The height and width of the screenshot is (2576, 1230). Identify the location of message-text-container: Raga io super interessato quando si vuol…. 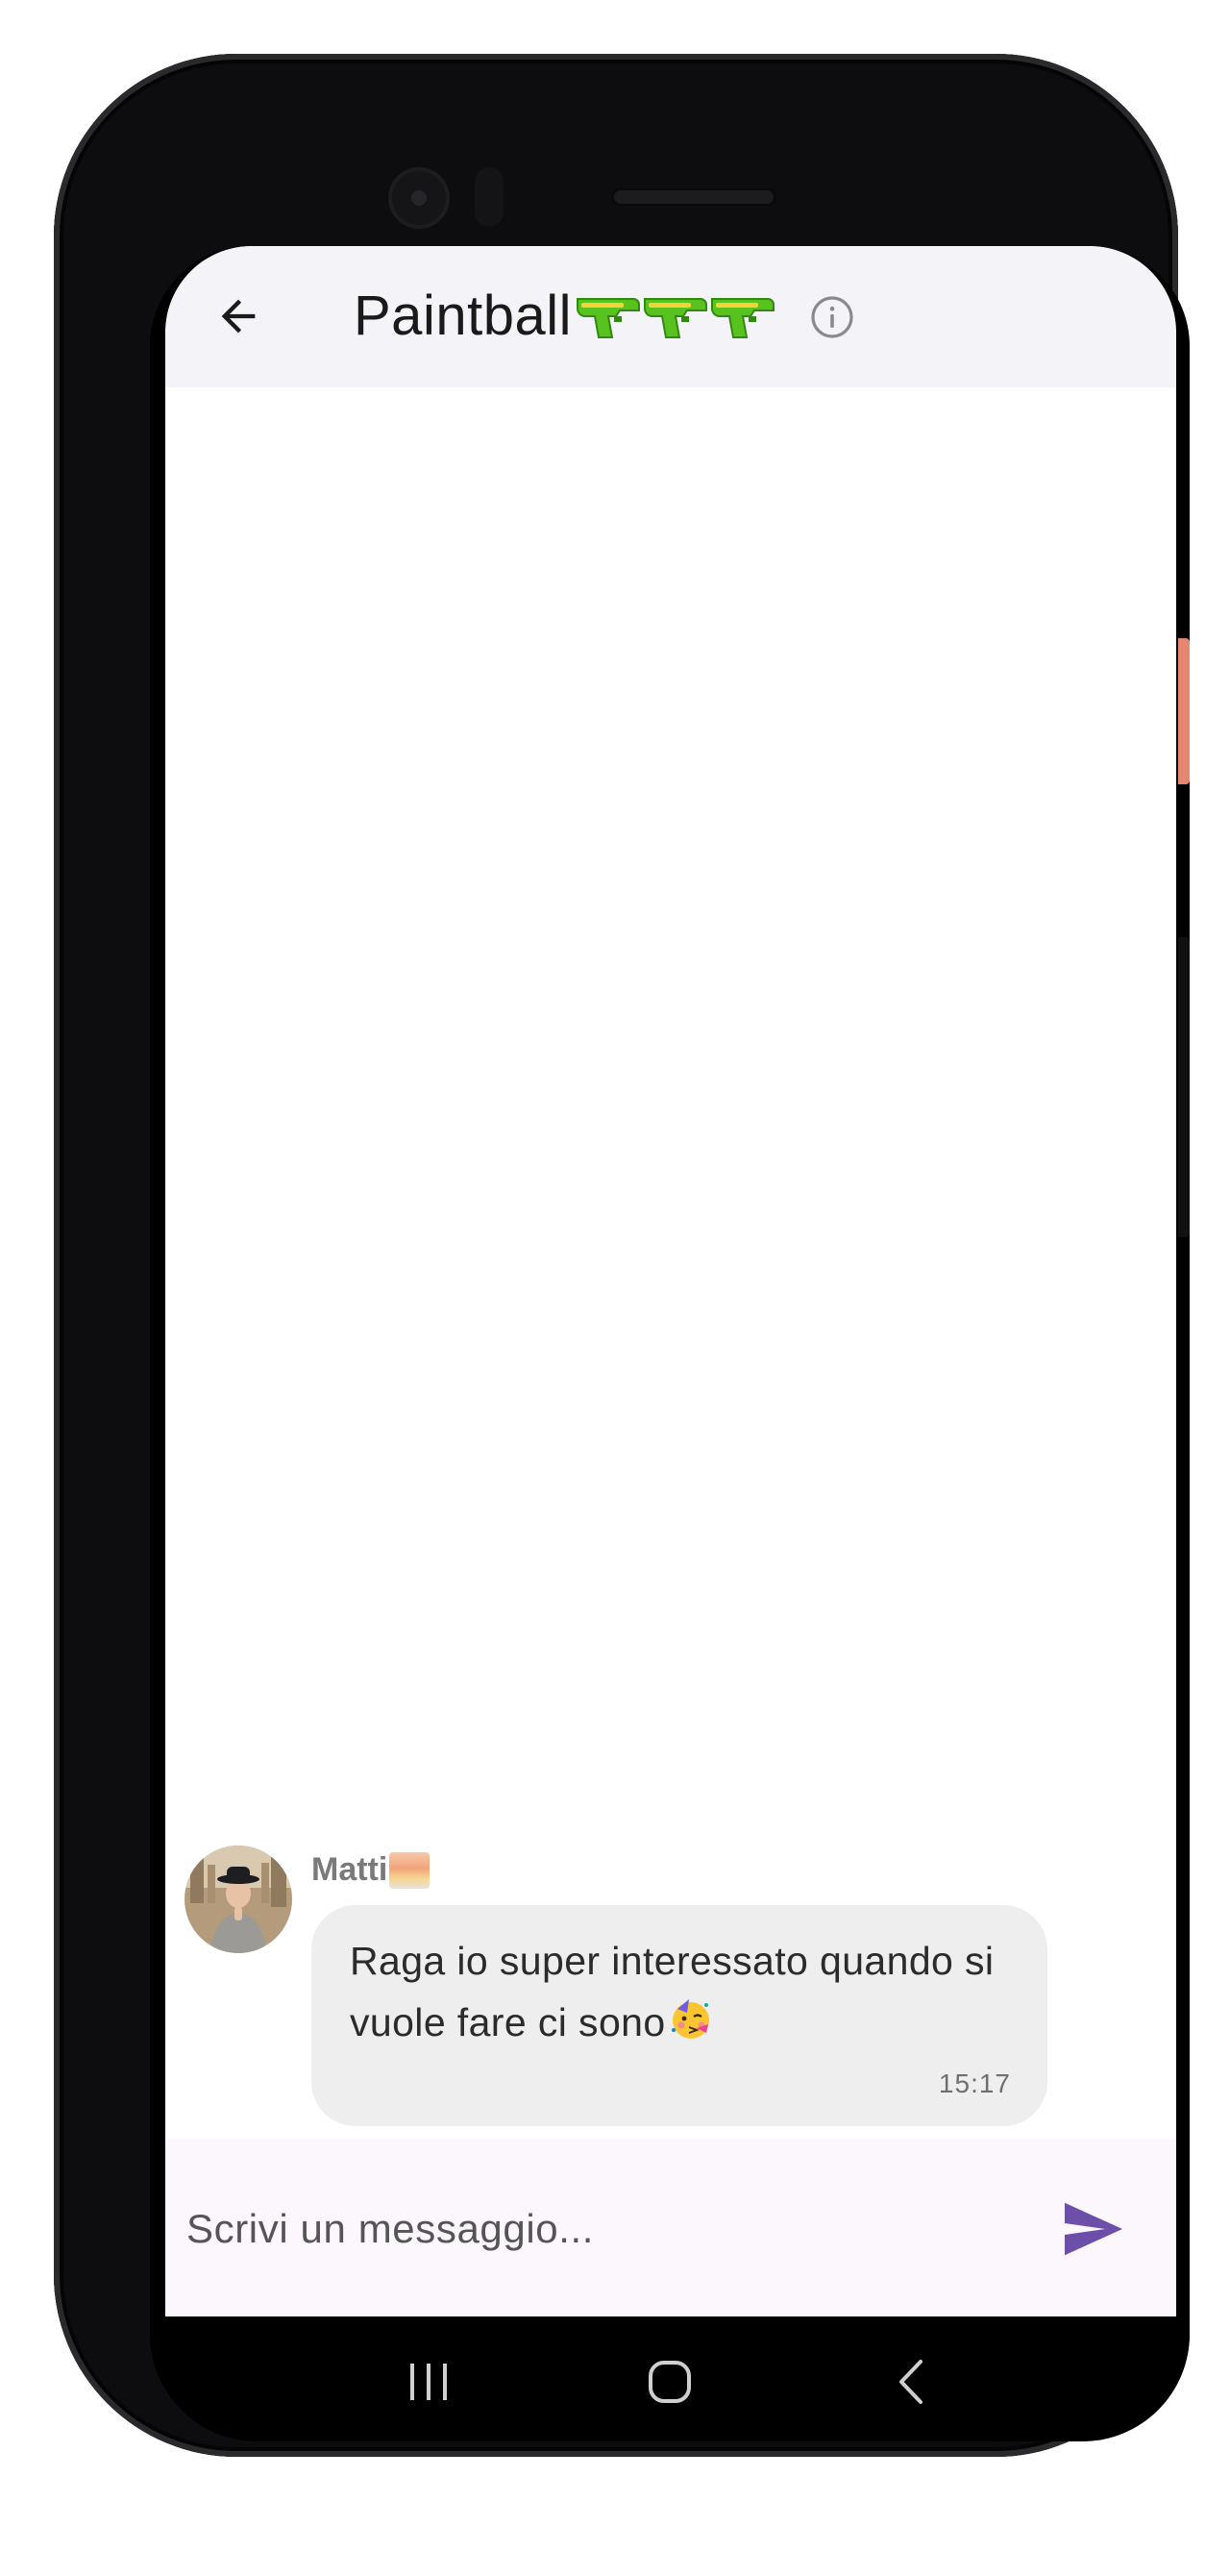
(686, 1994).